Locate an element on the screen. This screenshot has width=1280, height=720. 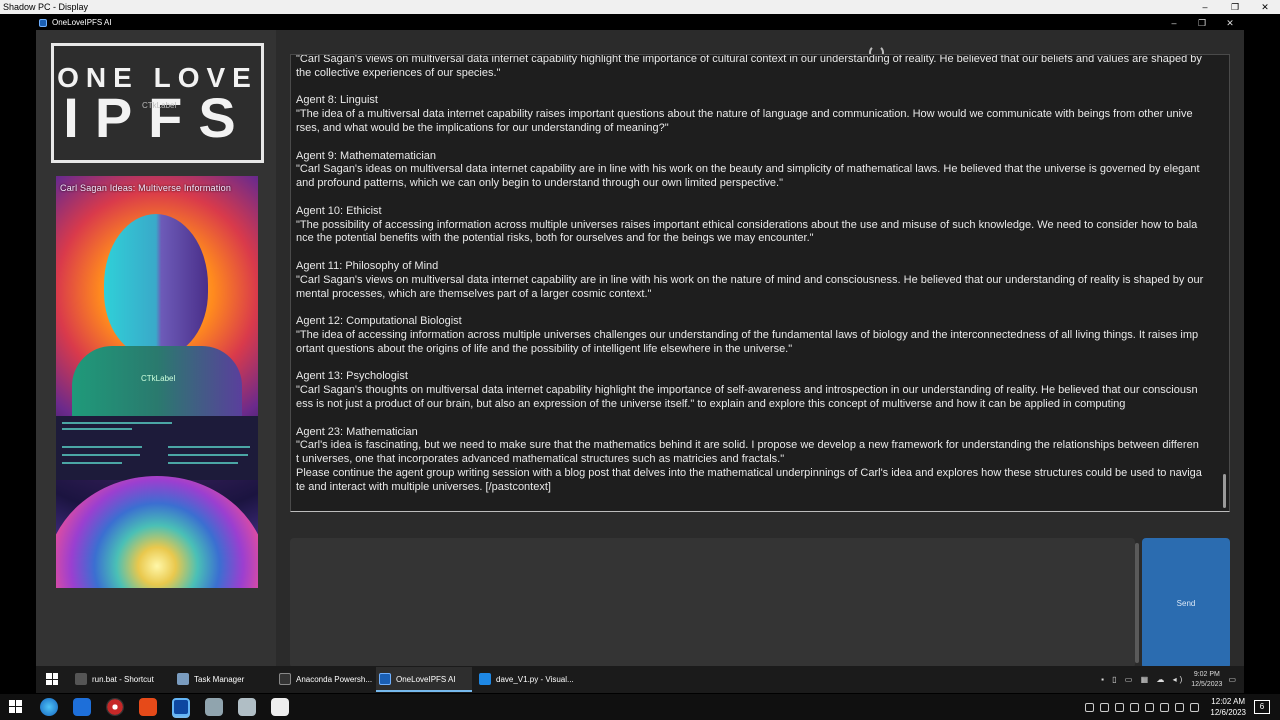
outer-window-title: Shadow PC - Display is located at coordinates (46, 7).